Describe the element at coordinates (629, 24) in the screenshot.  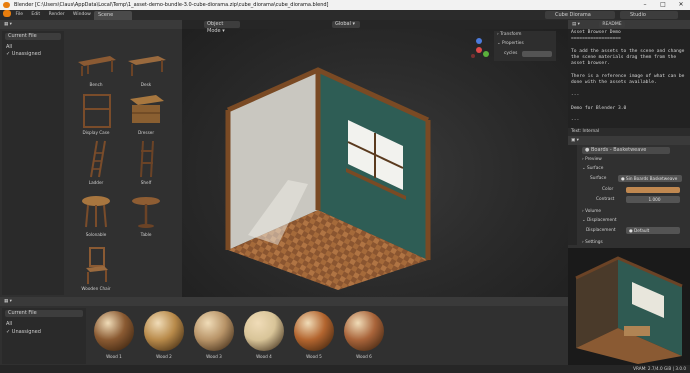
I see `text-editor-header: ▤ ▾ README` at that location.